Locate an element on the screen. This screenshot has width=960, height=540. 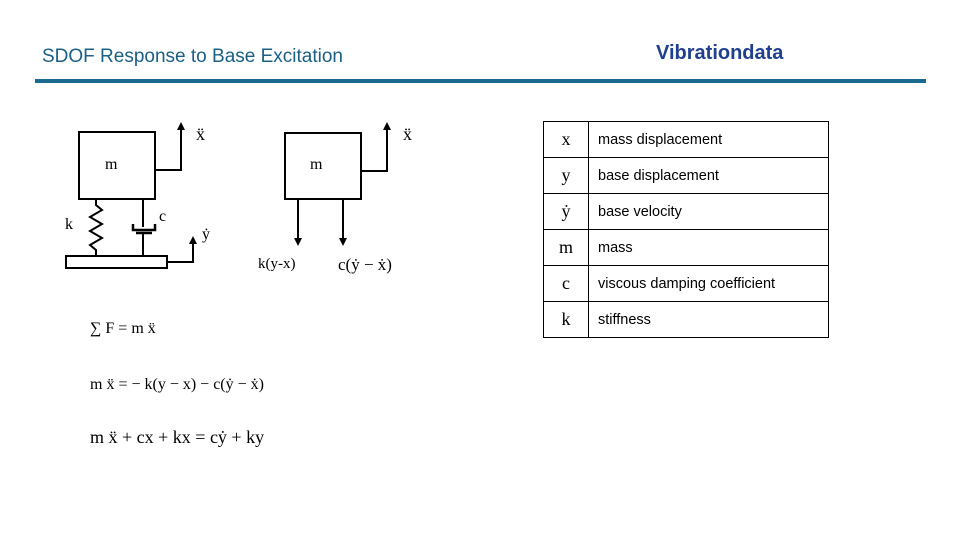
table-row: x mass displacement is located at coordinates (686, 139).